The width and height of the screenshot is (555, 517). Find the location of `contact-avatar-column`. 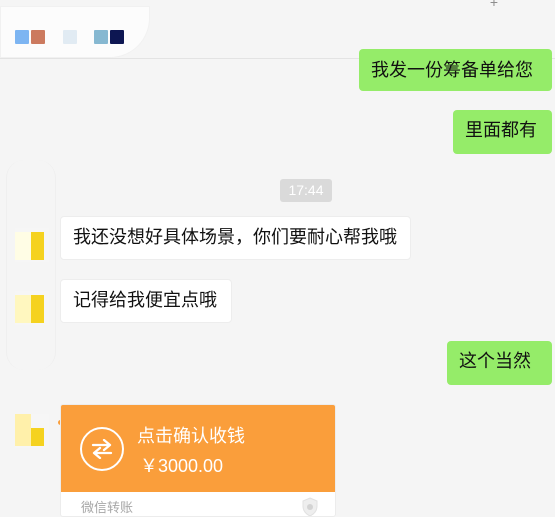

contact-avatar-column is located at coordinates (31, 265).